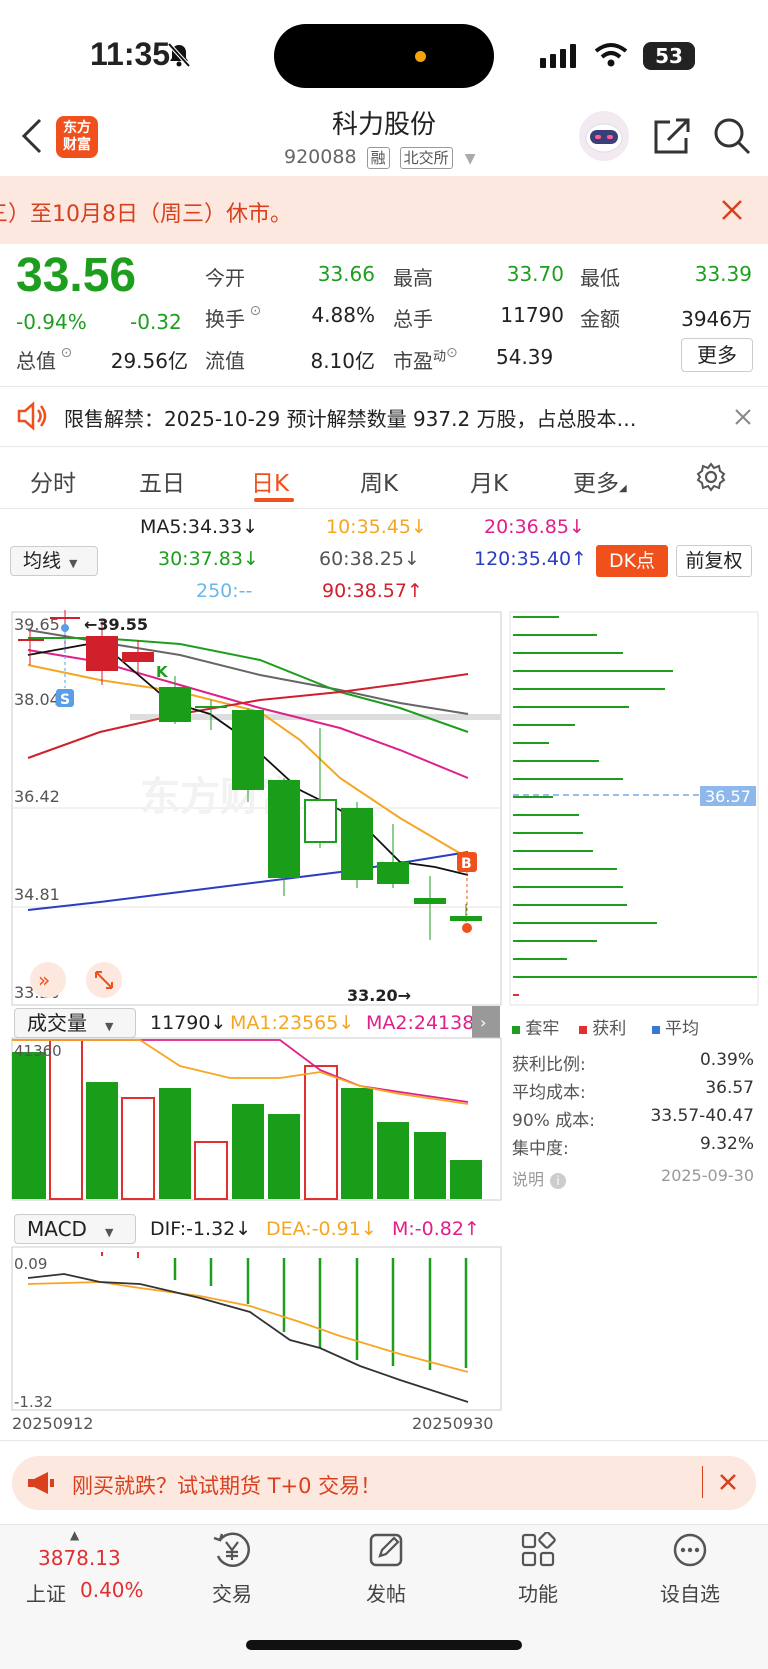 The height and width of the screenshot is (1669, 768). What do you see at coordinates (729, 1088) in the screenshot?
I see `chip-avg-cost-value: 36.57` at bounding box center [729, 1088].